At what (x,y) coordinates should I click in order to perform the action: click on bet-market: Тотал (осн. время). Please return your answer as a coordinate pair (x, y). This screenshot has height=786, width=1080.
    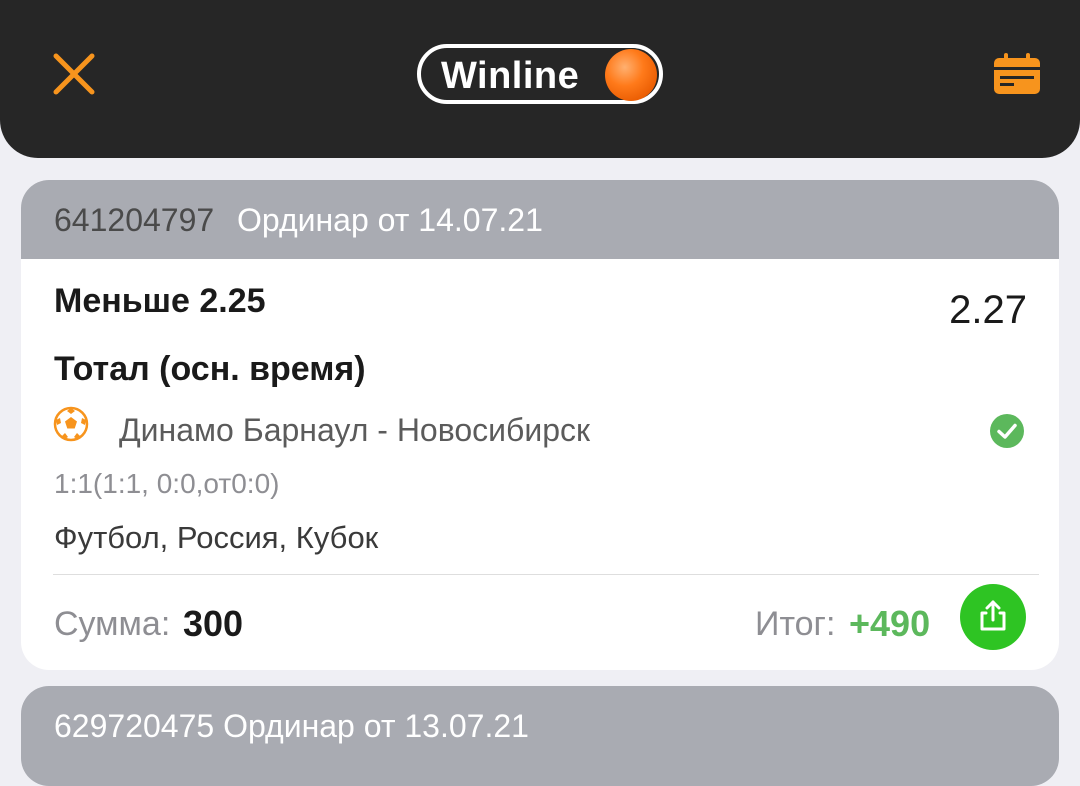
    Looking at the image, I should click on (210, 369).